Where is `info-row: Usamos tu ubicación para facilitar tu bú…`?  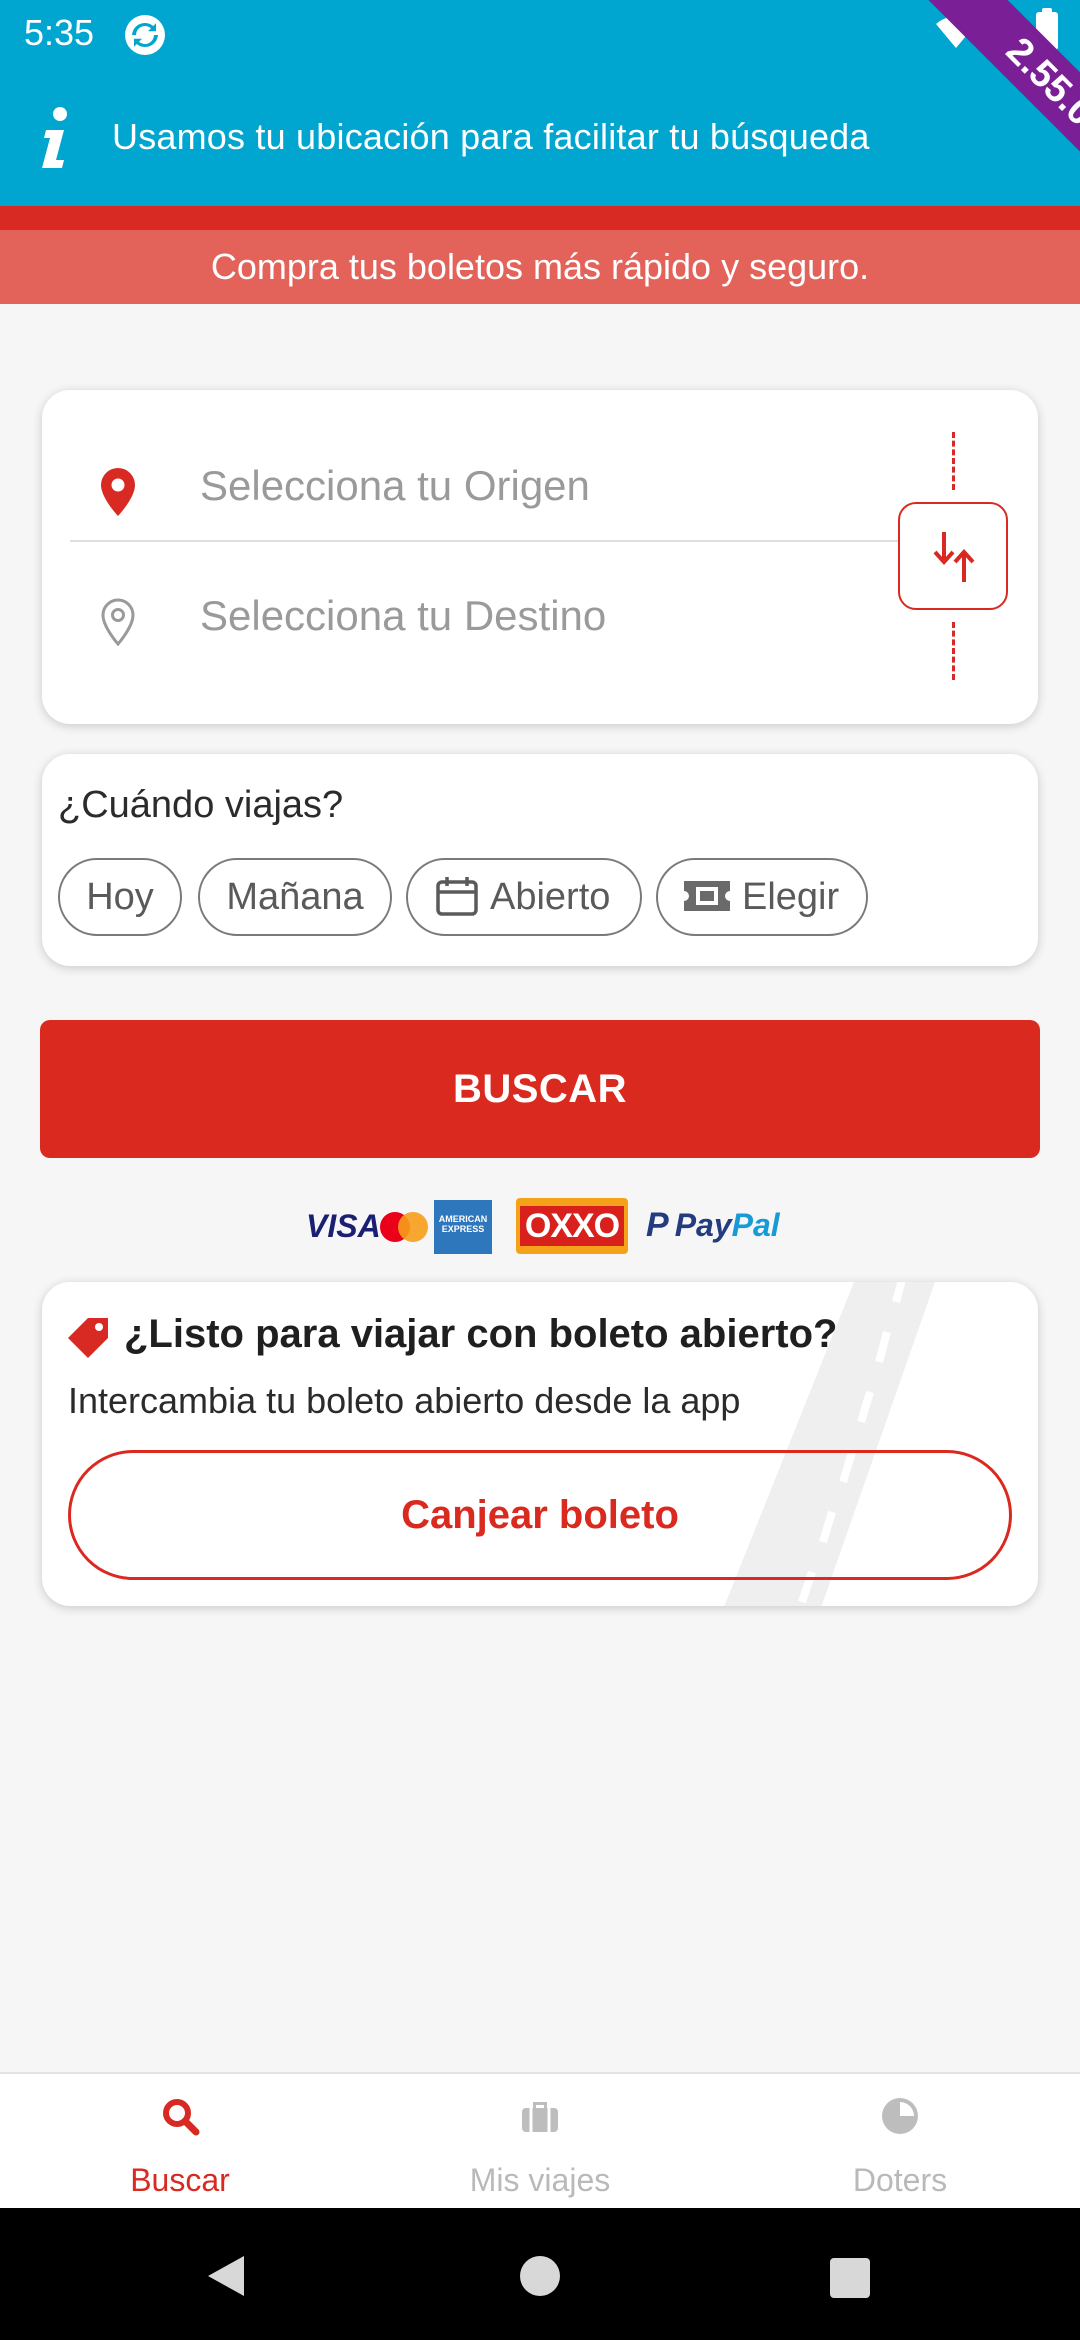
info-row: Usamos tu ubicación para facilitar tu bú… is located at coordinates (540, 139).